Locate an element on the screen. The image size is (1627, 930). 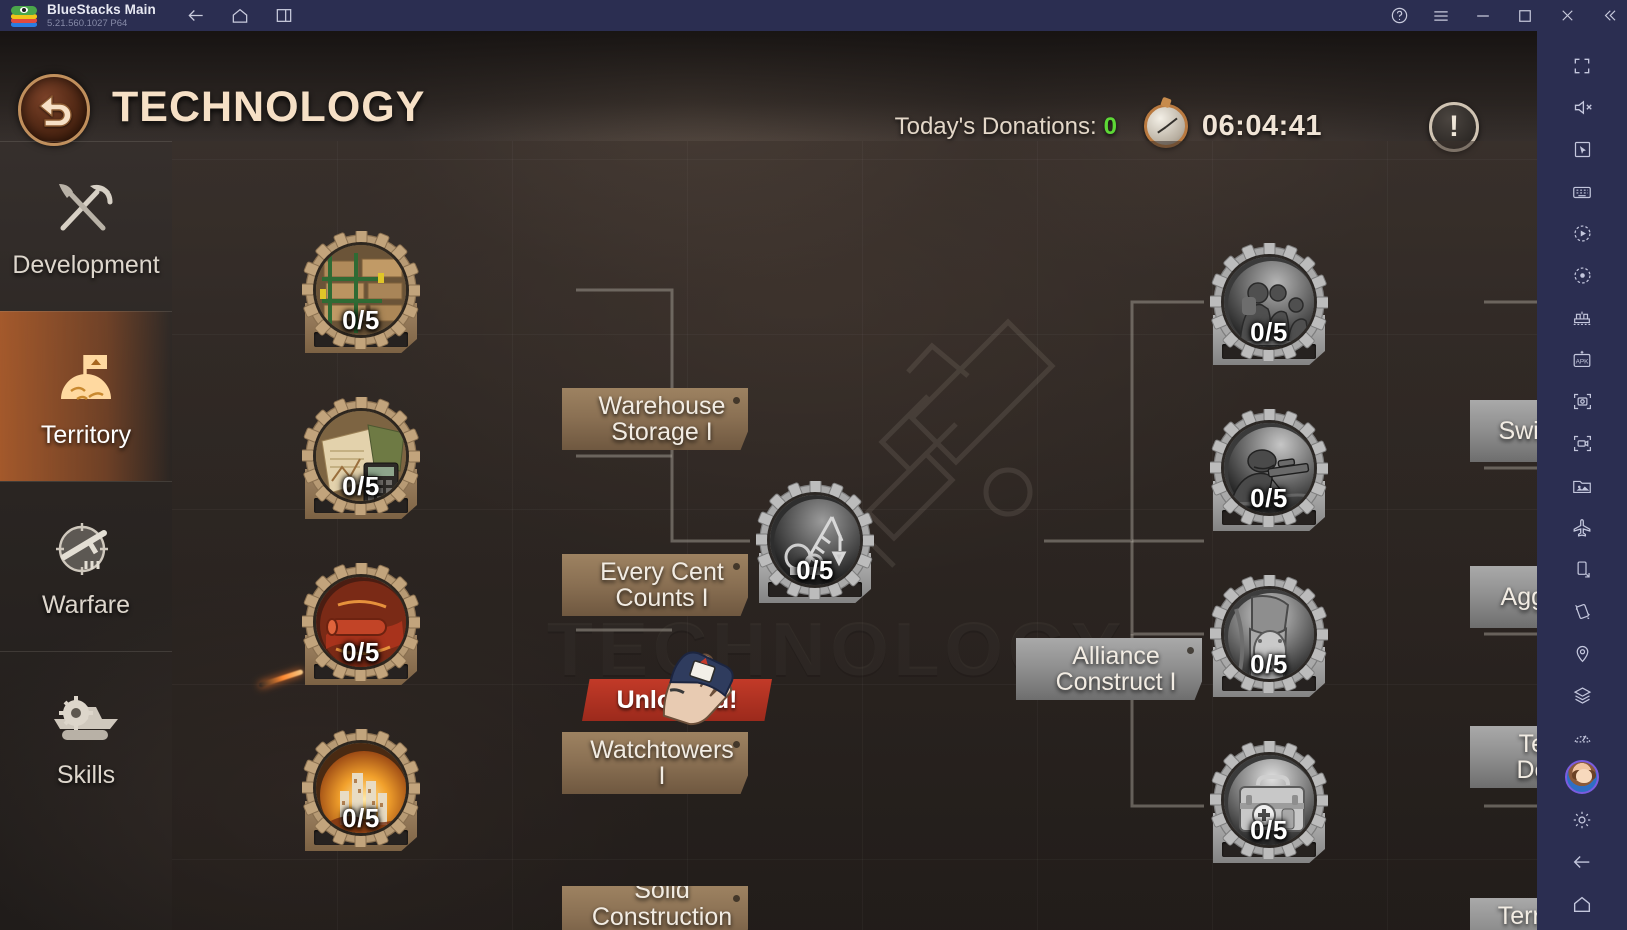
media-manager-icon is located at coordinates (1582, 485).